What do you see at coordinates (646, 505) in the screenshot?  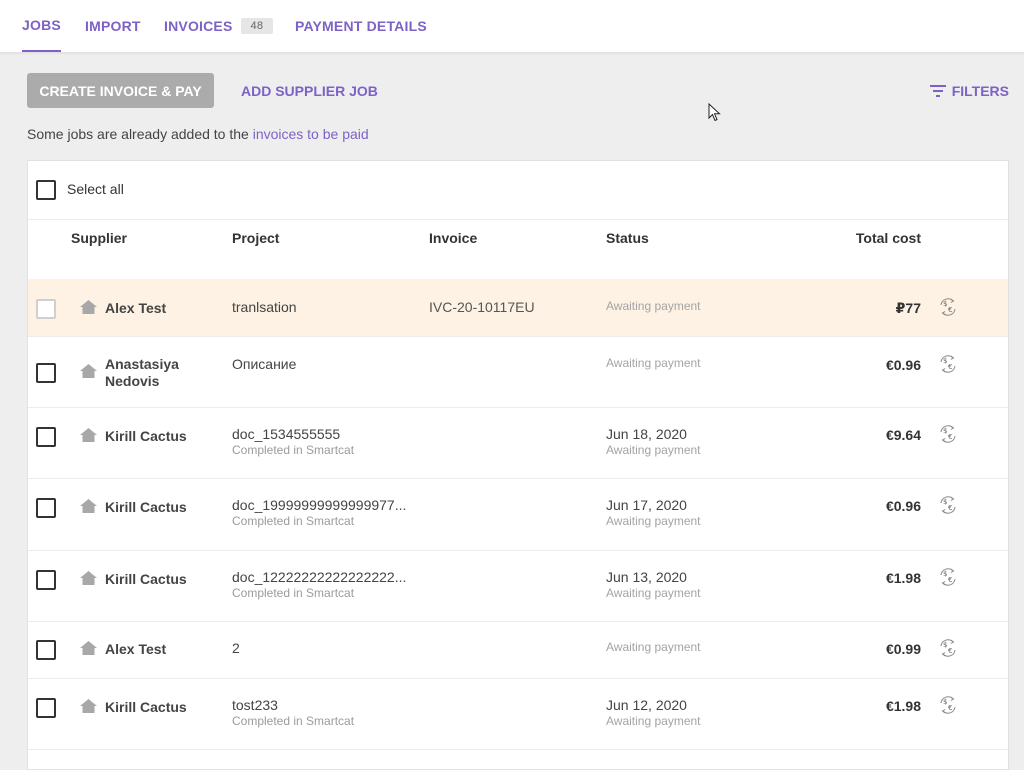 I see `status-date: Jun 17, 2020` at bounding box center [646, 505].